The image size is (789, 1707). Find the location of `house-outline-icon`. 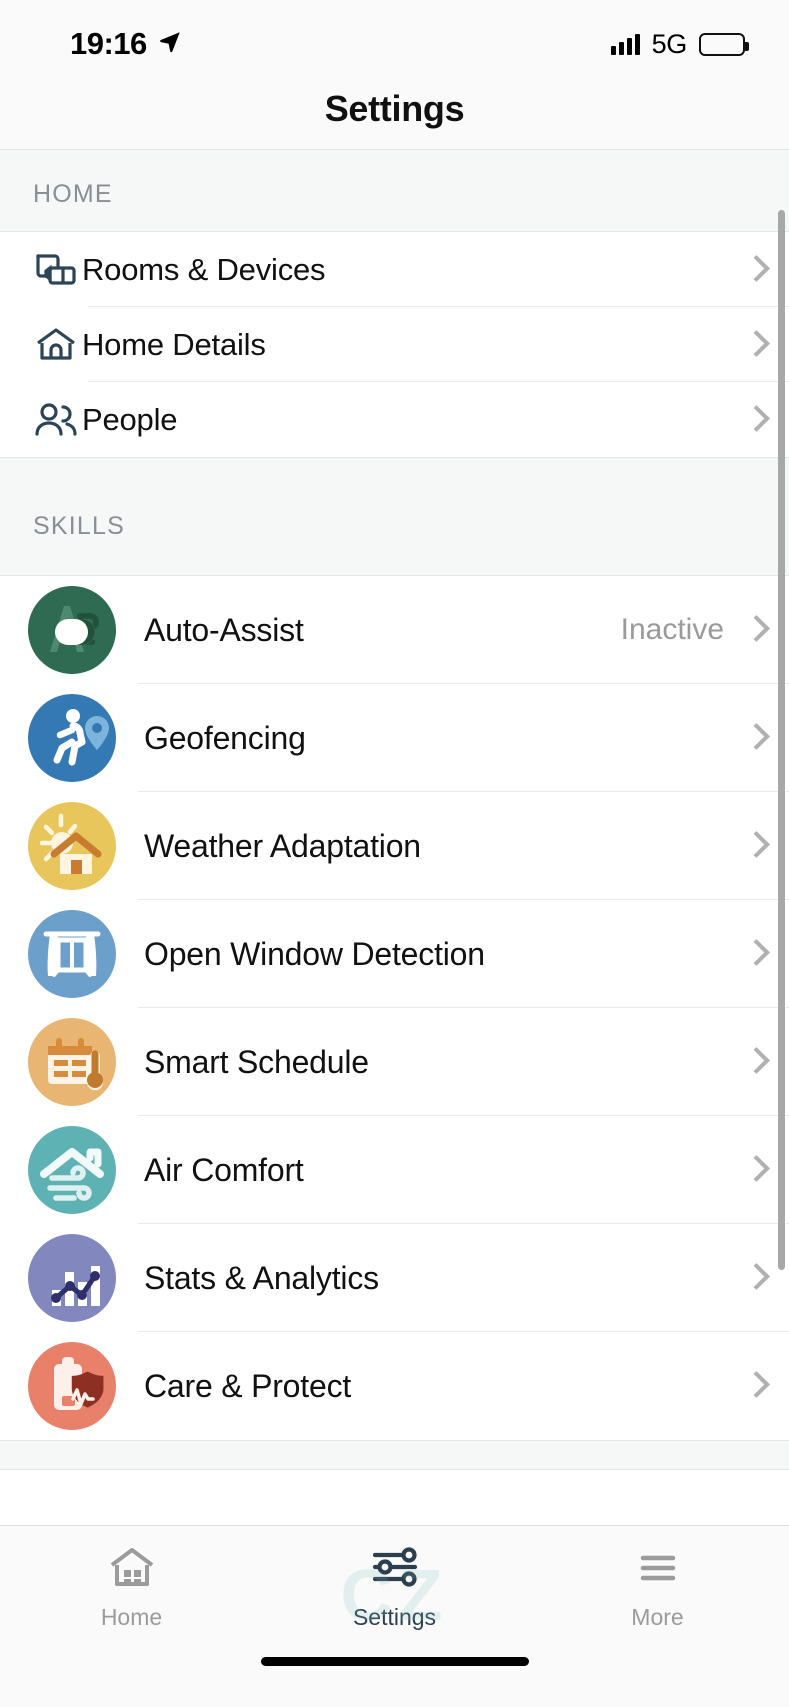

house-outline-icon is located at coordinates (56, 345).